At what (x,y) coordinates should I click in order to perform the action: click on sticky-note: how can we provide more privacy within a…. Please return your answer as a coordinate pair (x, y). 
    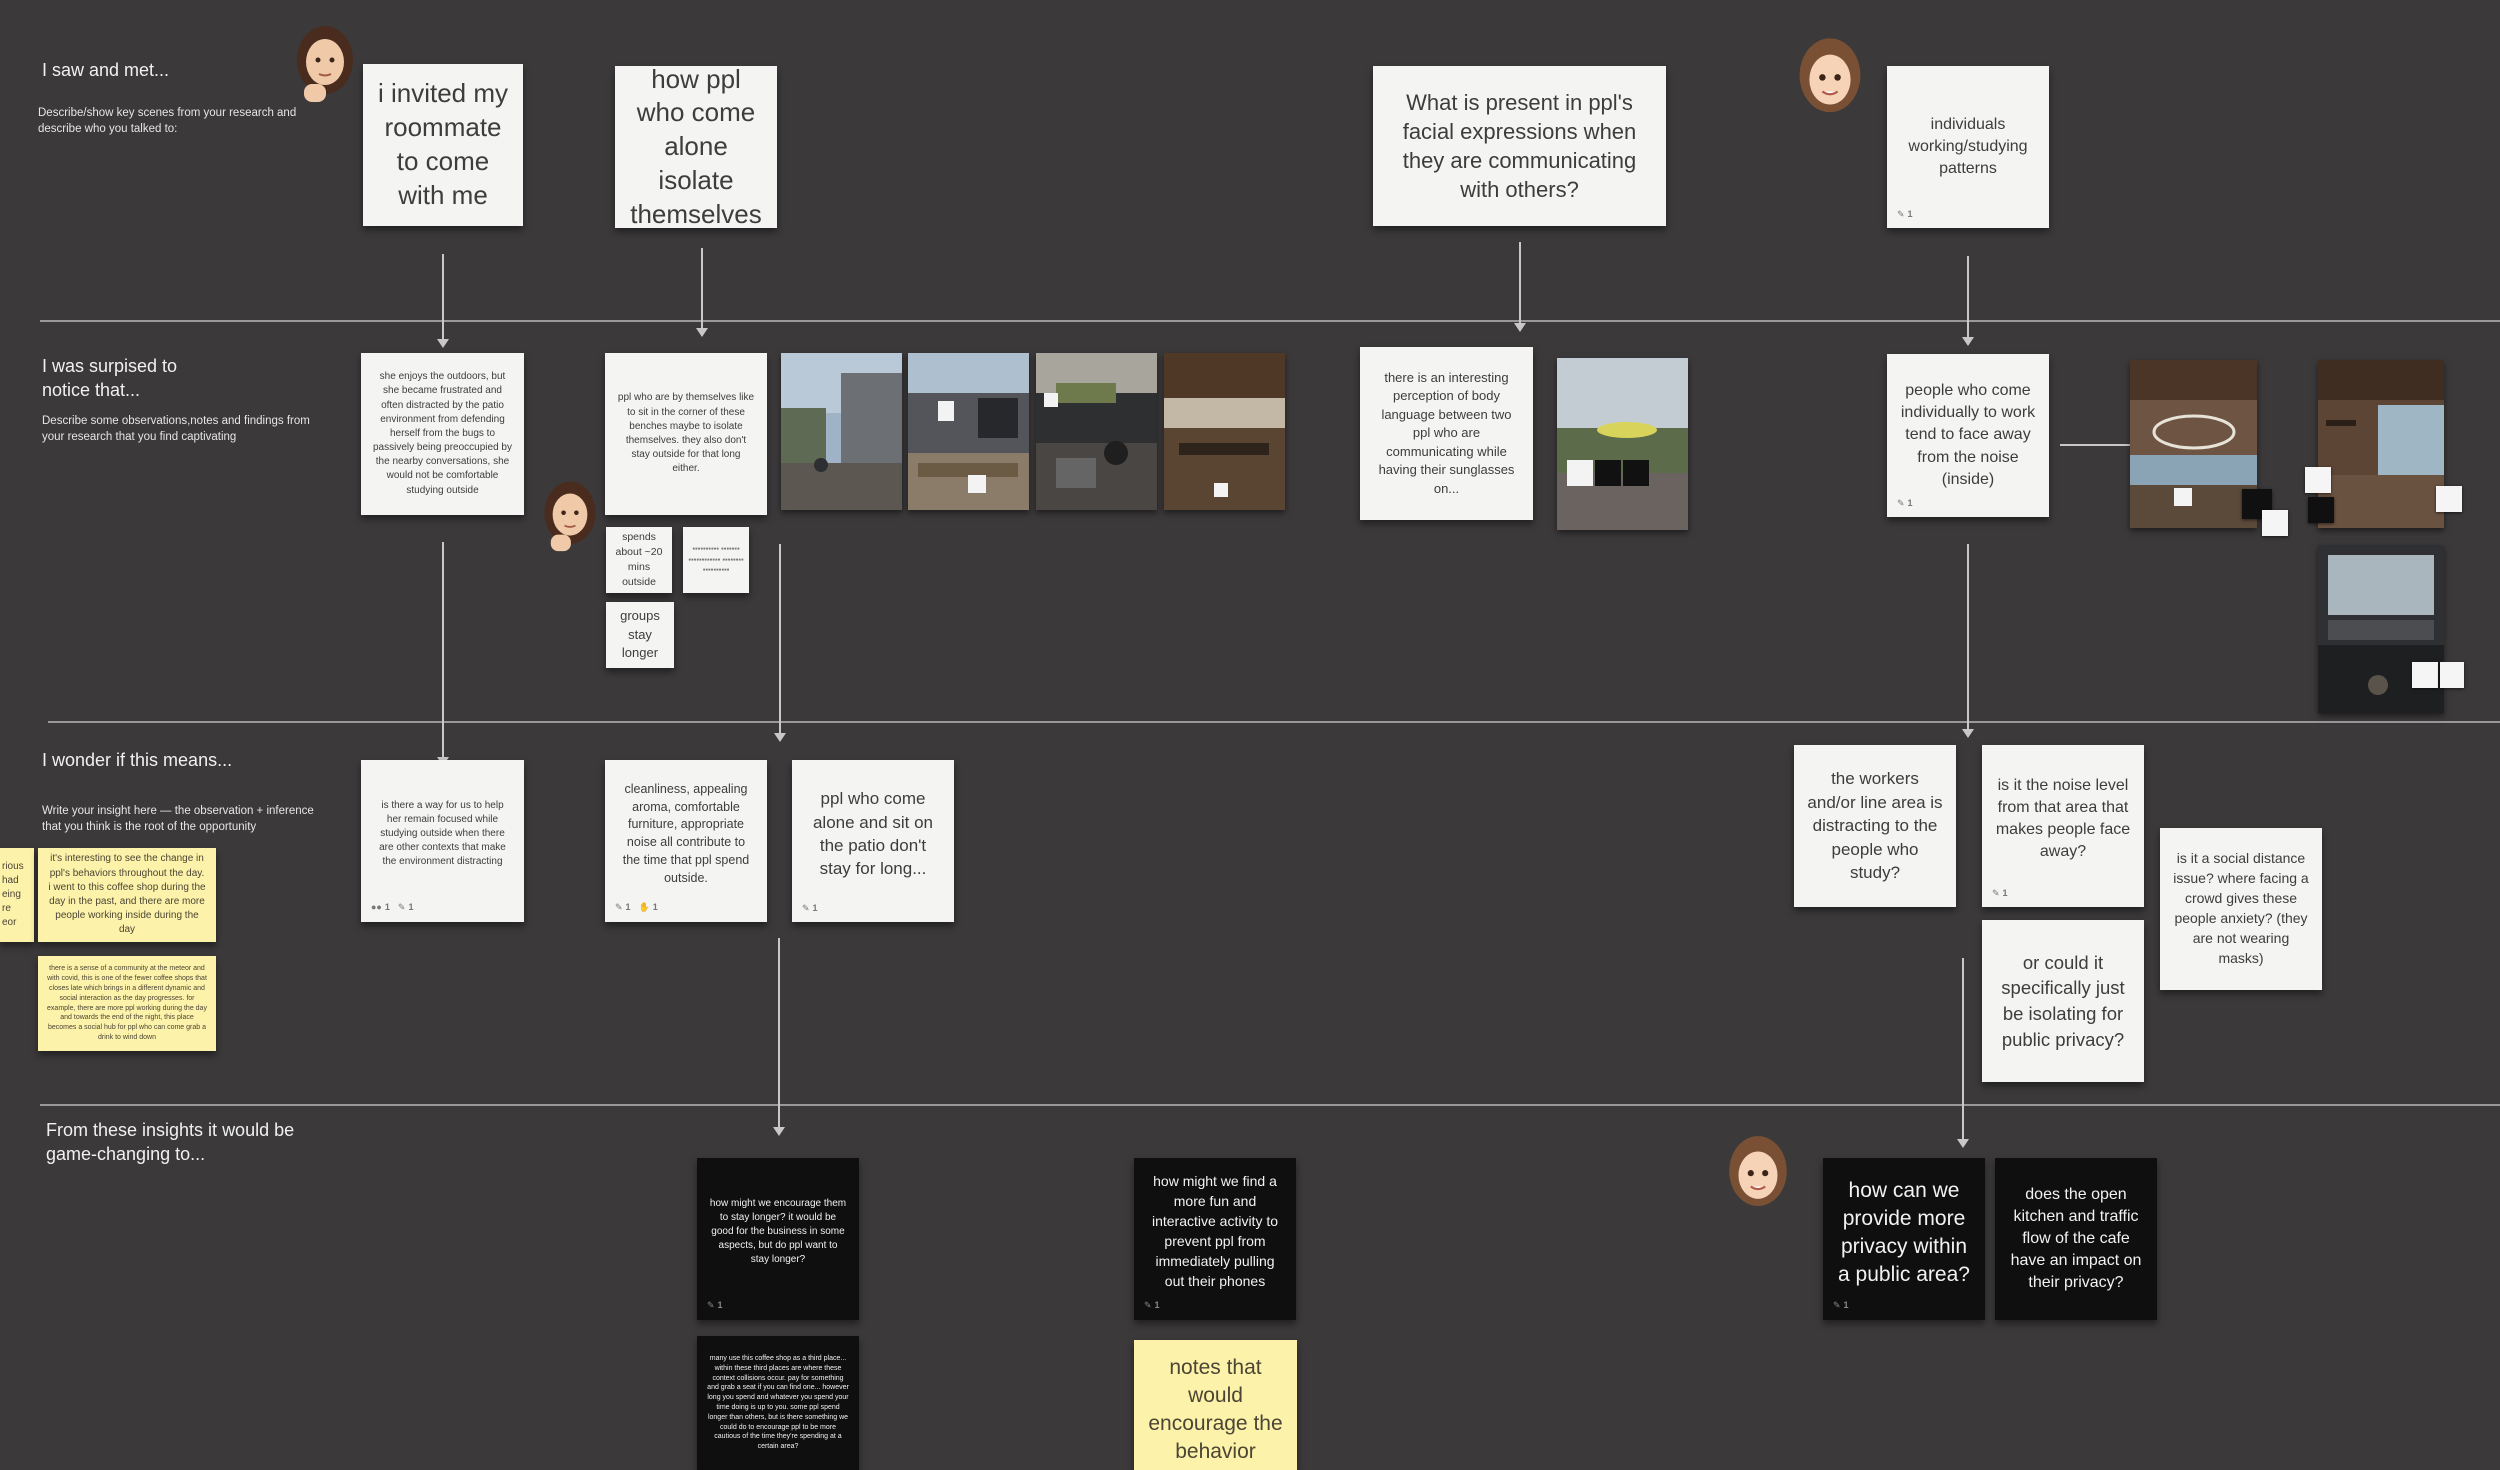
    Looking at the image, I should click on (1904, 1239).